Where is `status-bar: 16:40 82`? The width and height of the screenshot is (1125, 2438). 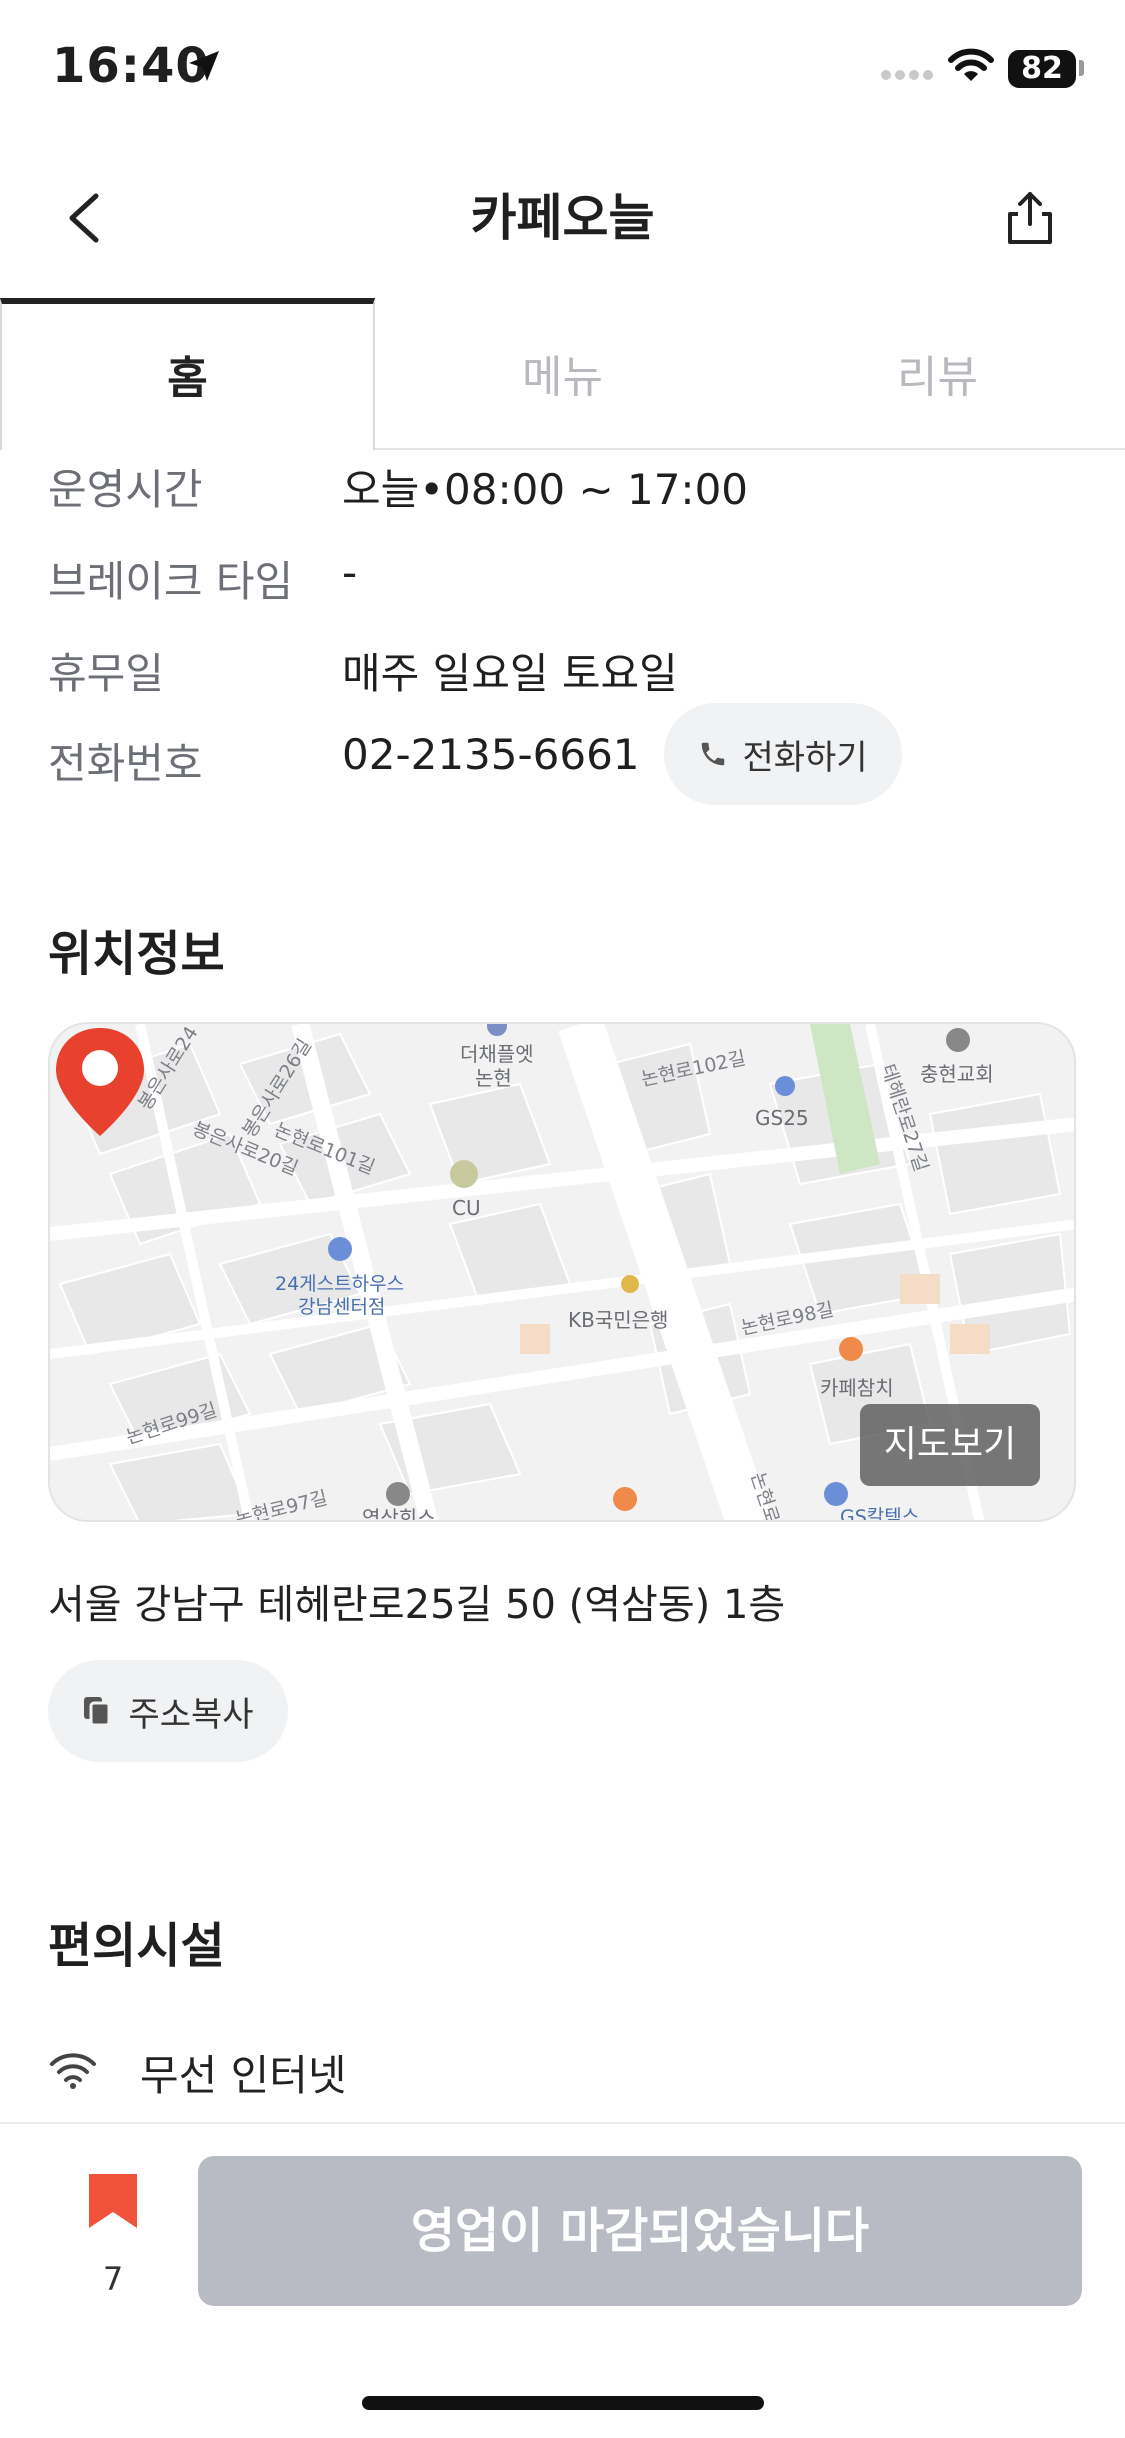 status-bar: 16:40 82 is located at coordinates (562, 70).